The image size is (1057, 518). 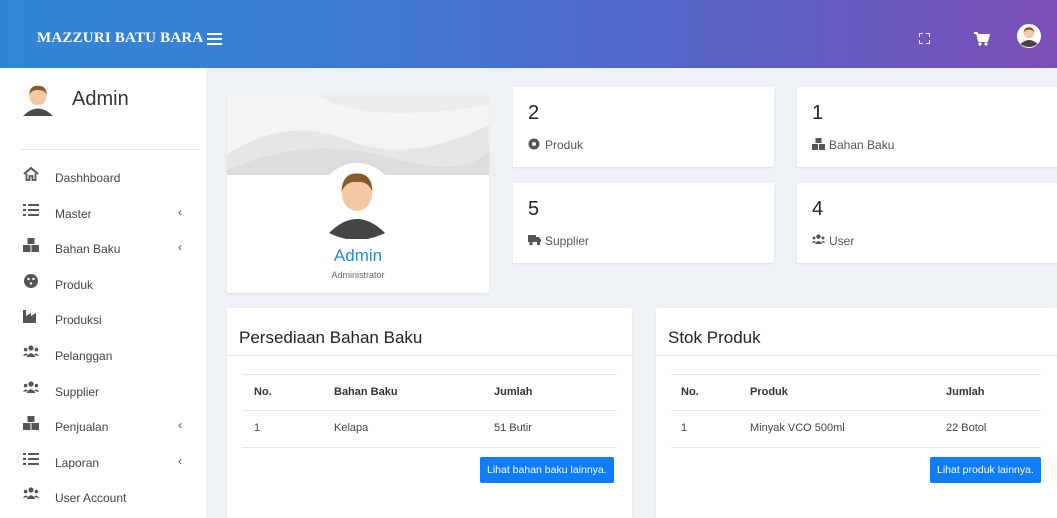 What do you see at coordinates (927, 127) in the screenshot?
I see `stat-card-bahan-baku: 1 Bahan Baku` at bounding box center [927, 127].